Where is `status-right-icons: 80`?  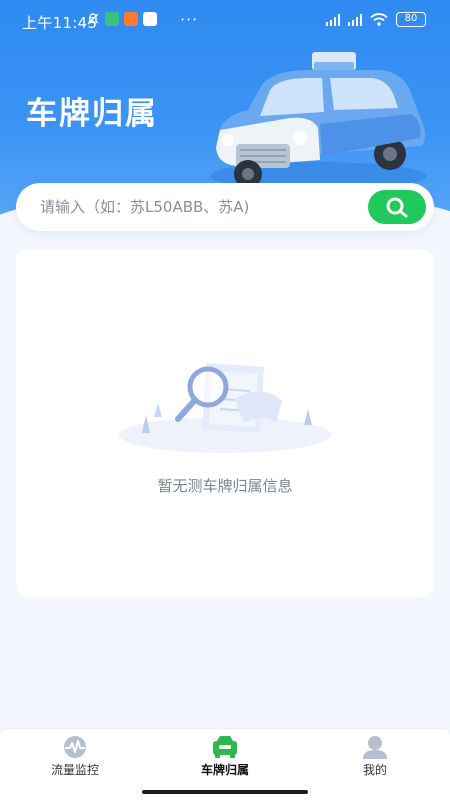
status-right-icons: 80 is located at coordinates (376, 19).